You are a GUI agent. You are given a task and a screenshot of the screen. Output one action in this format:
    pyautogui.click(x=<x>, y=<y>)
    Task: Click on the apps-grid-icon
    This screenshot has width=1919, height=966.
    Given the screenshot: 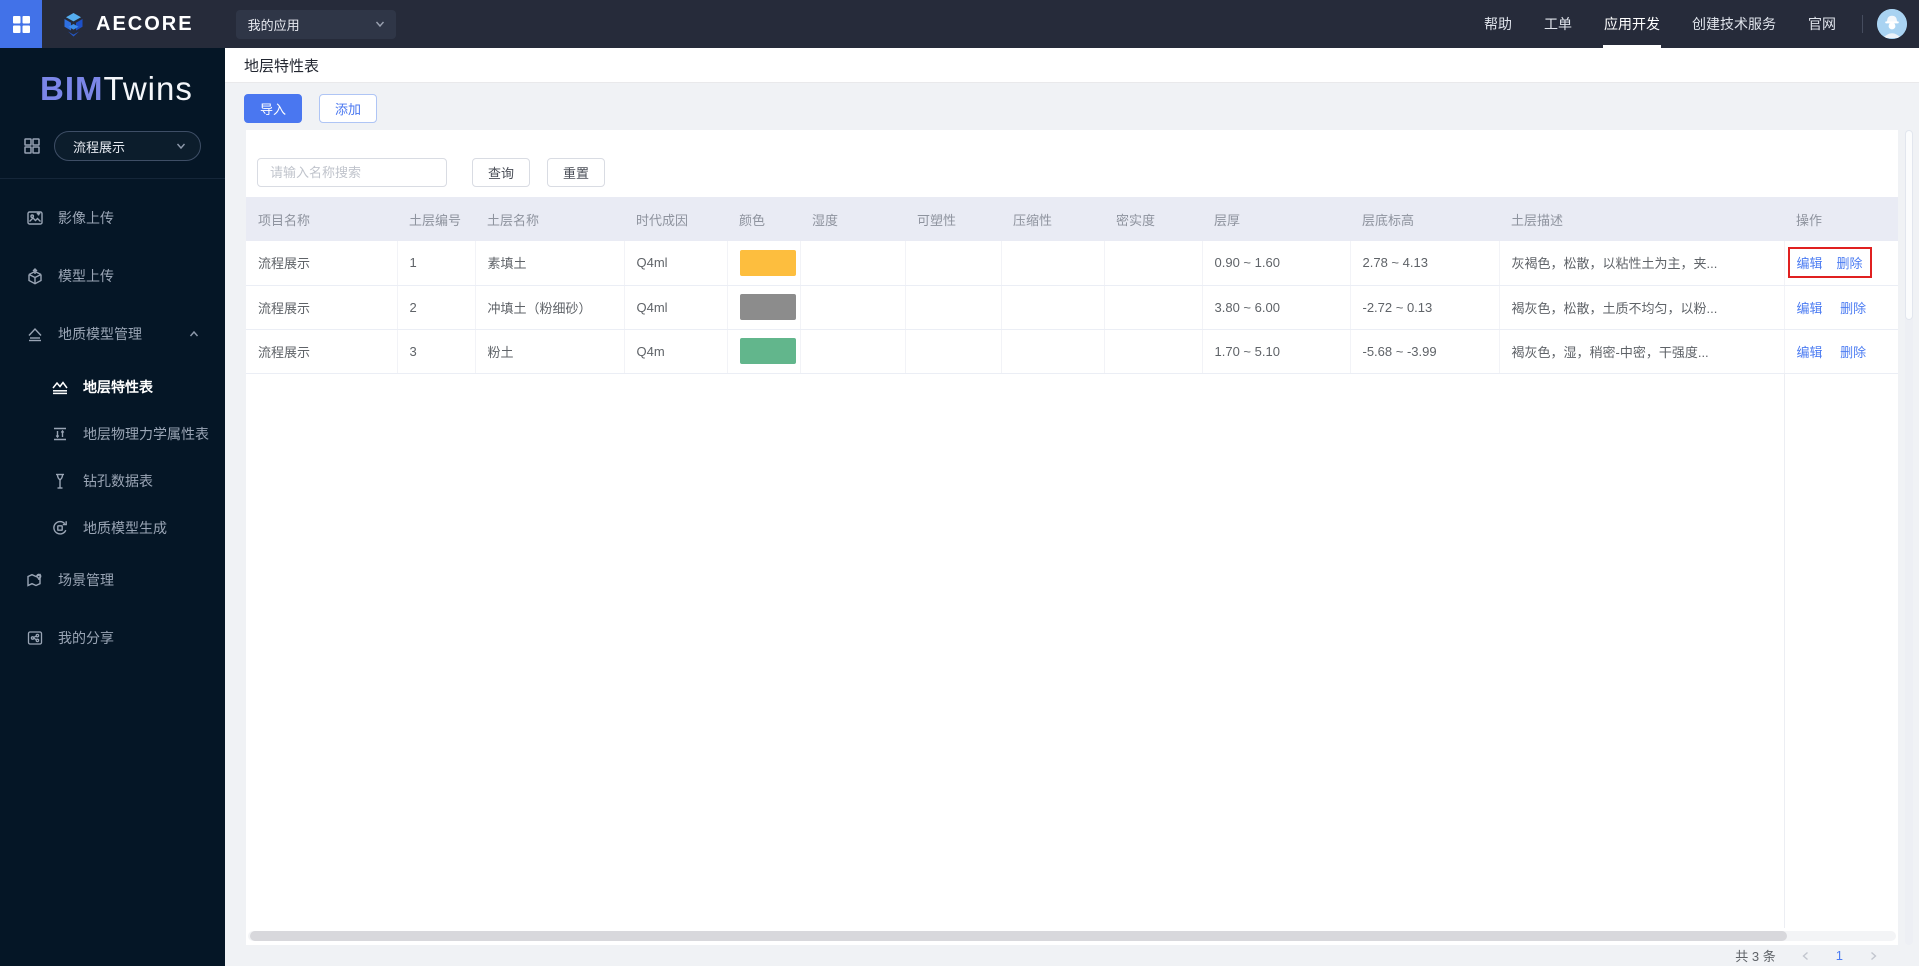 What is the action you would take?
    pyautogui.click(x=21, y=24)
    